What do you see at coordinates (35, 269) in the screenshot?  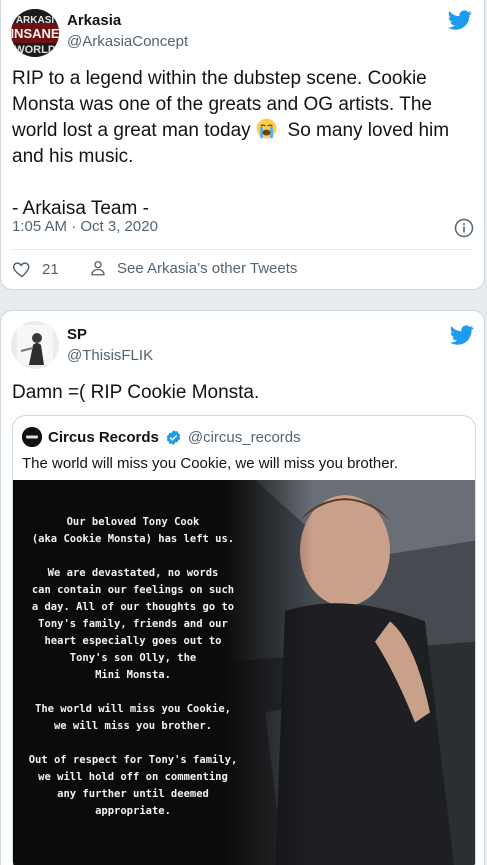 I see `like-button: 21` at bounding box center [35, 269].